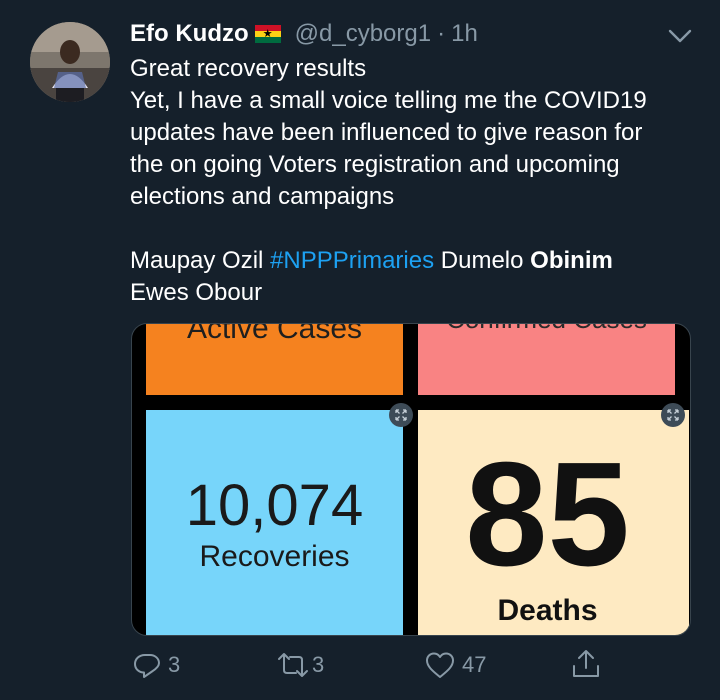 The height and width of the screenshot is (700, 720). I want to click on heart-icon, so click(440, 665).